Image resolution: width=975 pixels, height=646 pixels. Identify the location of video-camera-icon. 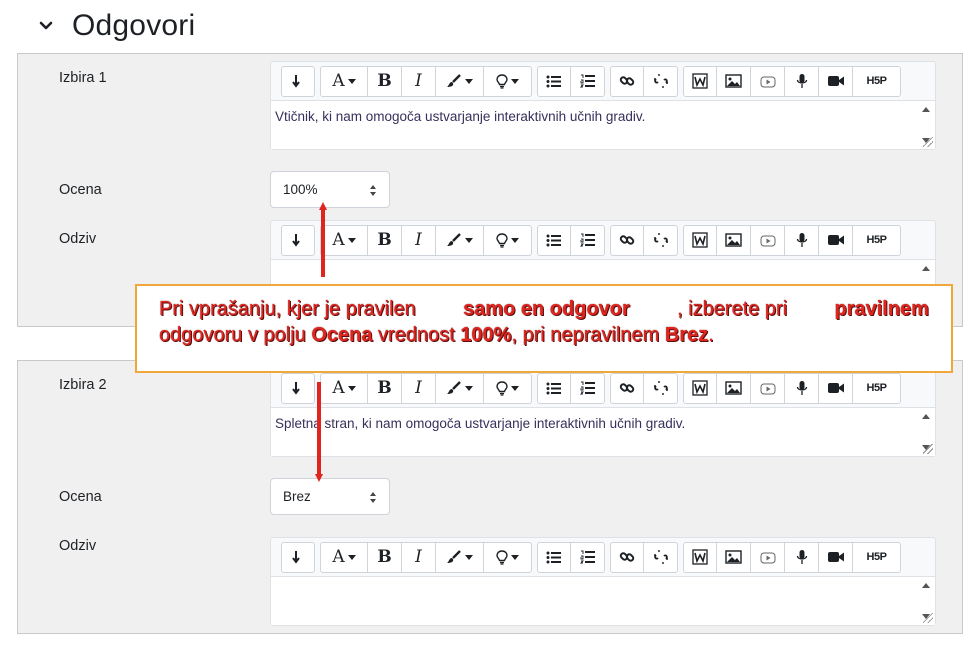
(835, 388).